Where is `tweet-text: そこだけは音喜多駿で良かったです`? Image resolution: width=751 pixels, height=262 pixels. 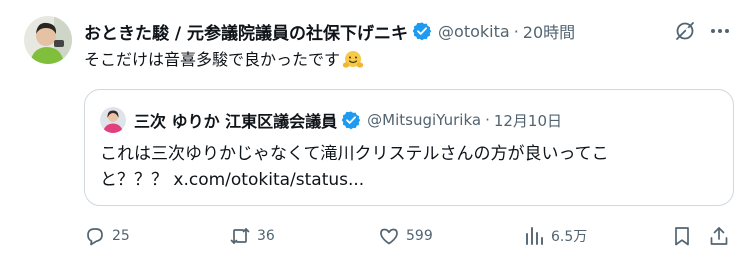
tweet-text: そこだけは音喜多駿で良かったです is located at coordinates (224, 60).